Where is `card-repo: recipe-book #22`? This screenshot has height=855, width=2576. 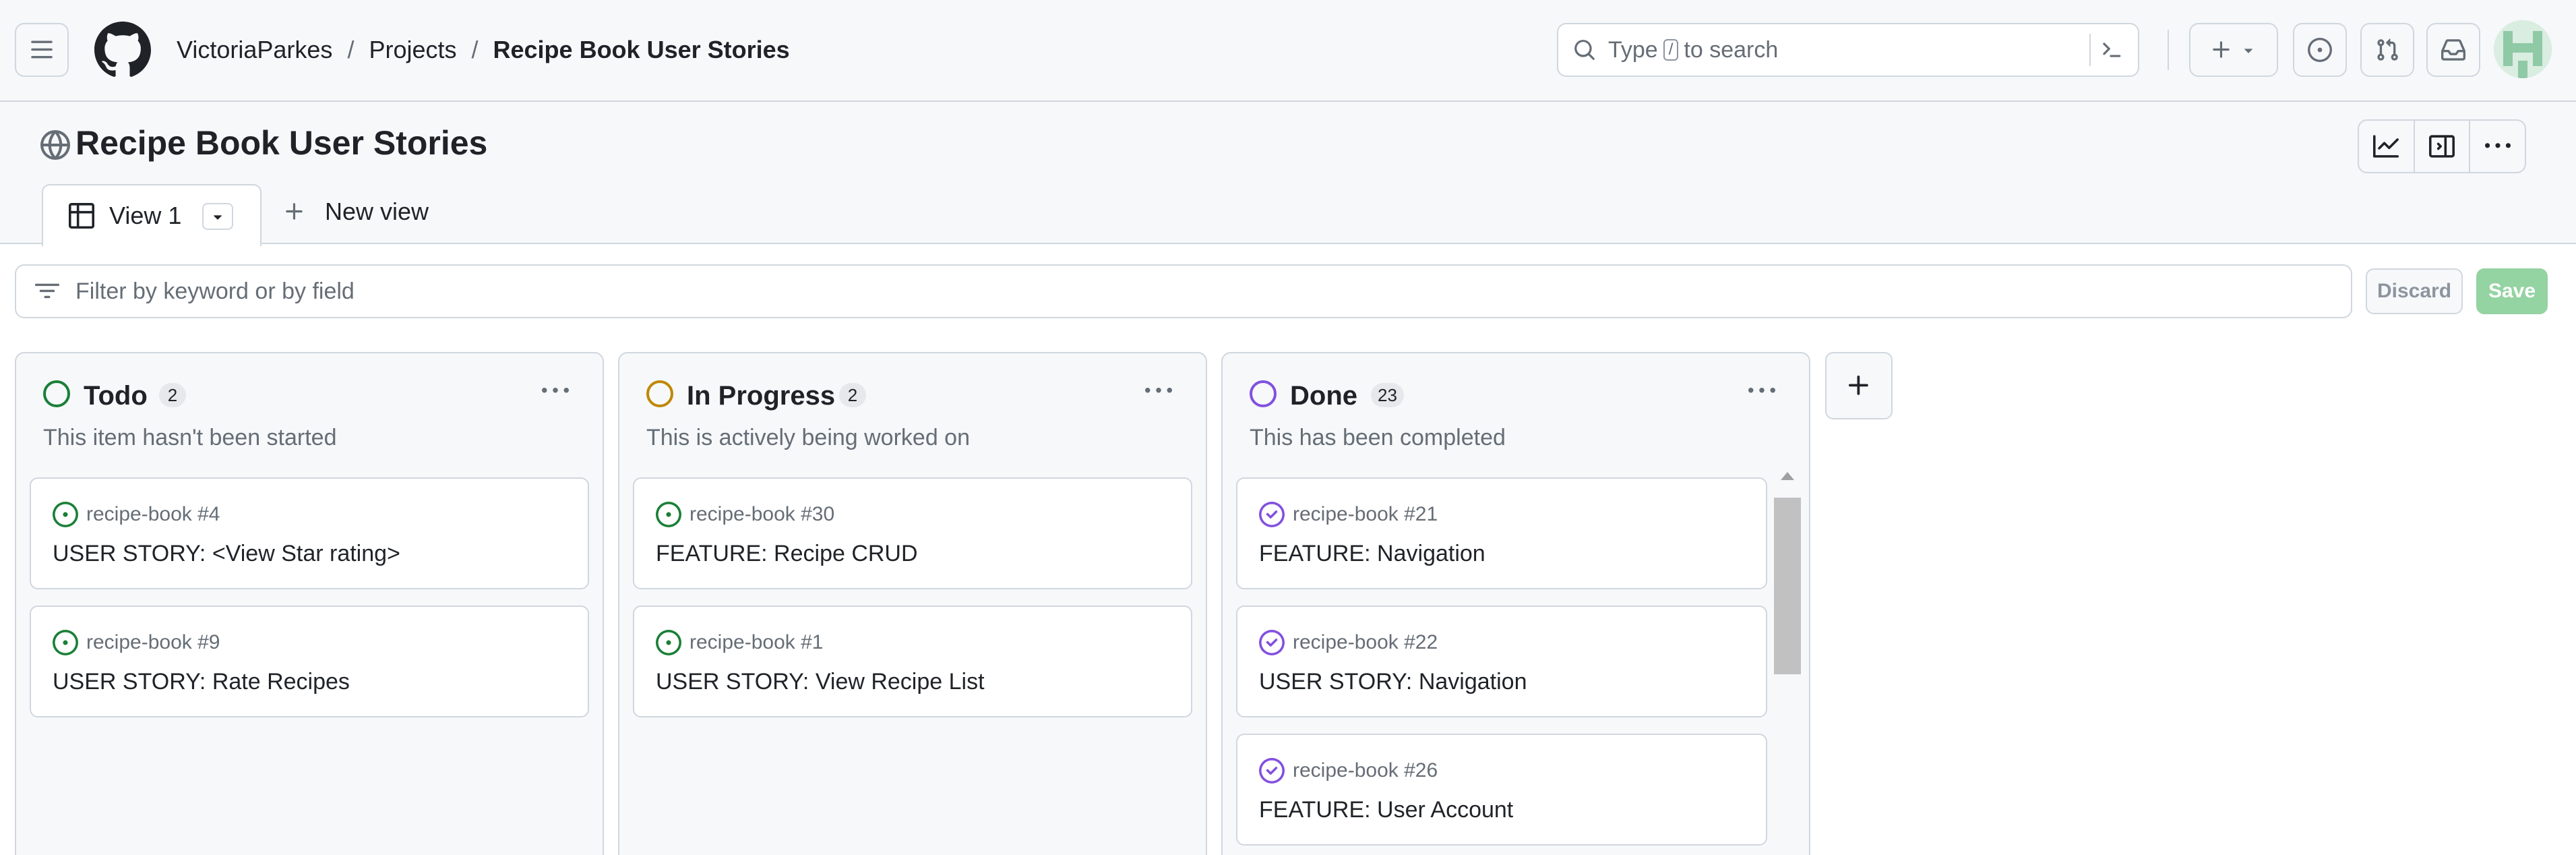
card-repo: recipe-book #22 is located at coordinates (1348, 643).